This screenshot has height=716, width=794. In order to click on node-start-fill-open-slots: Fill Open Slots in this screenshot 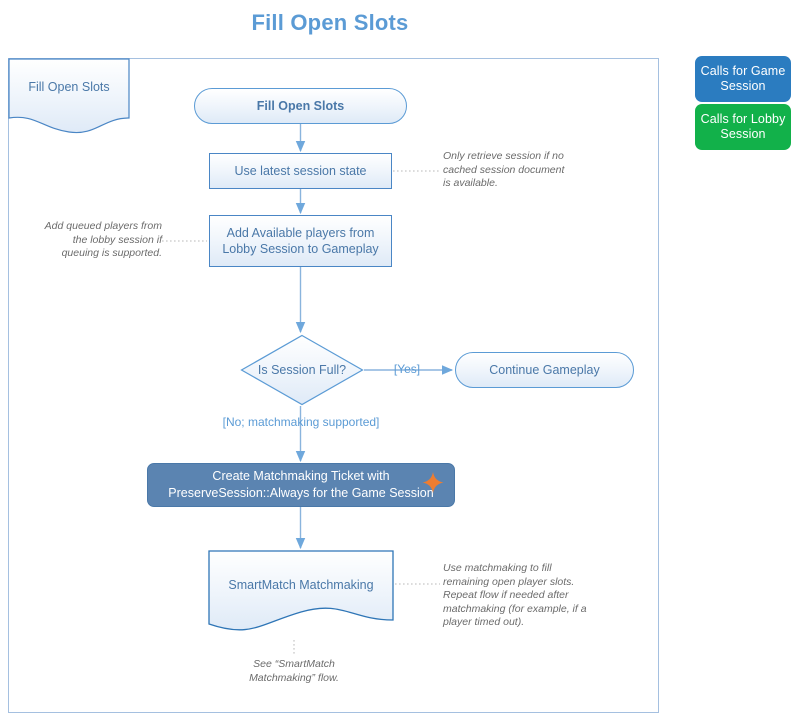, I will do `click(300, 106)`.